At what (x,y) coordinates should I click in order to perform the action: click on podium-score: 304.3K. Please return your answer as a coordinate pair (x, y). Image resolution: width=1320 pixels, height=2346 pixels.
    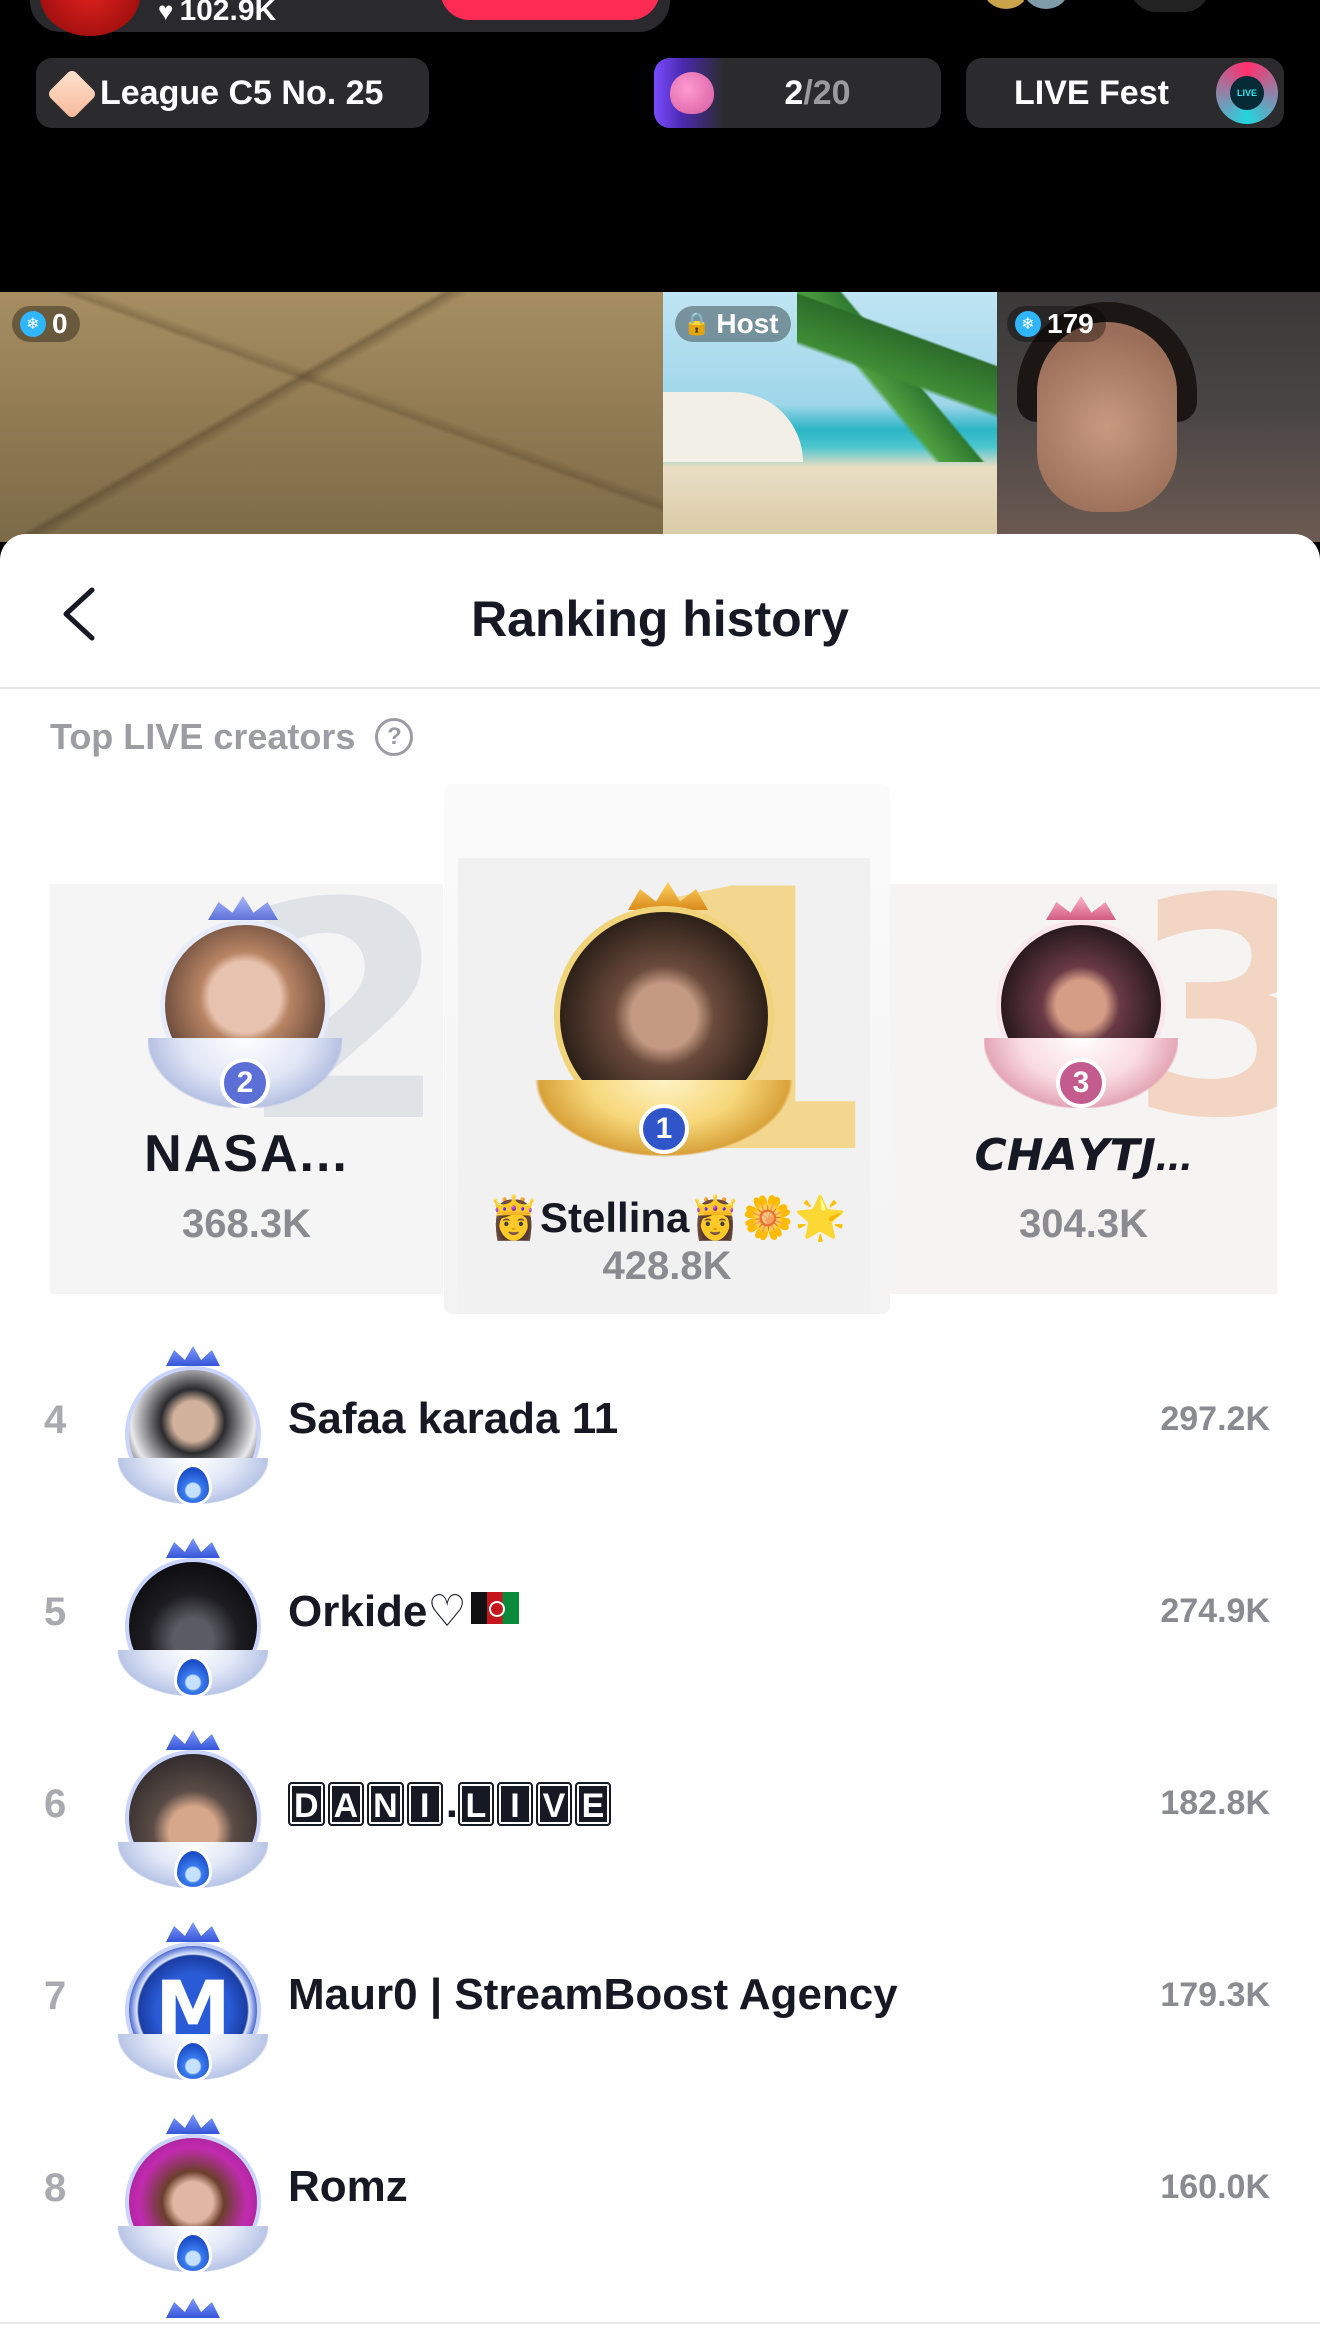
    Looking at the image, I should click on (1083, 1224).